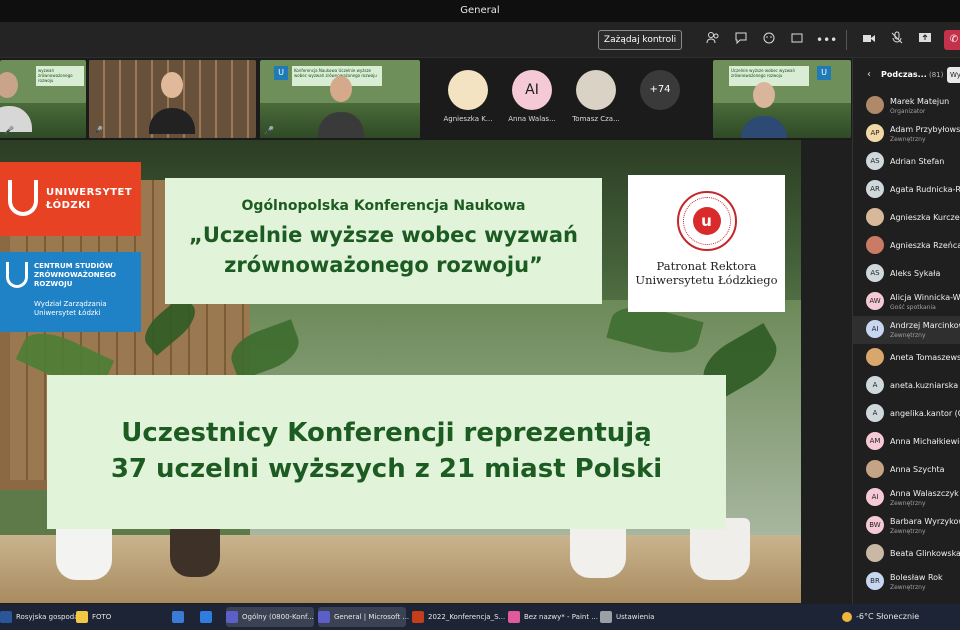 The image size is (960, 630). I want to click on participant-row: Agnieszka Kurczews, so click(906, 218).